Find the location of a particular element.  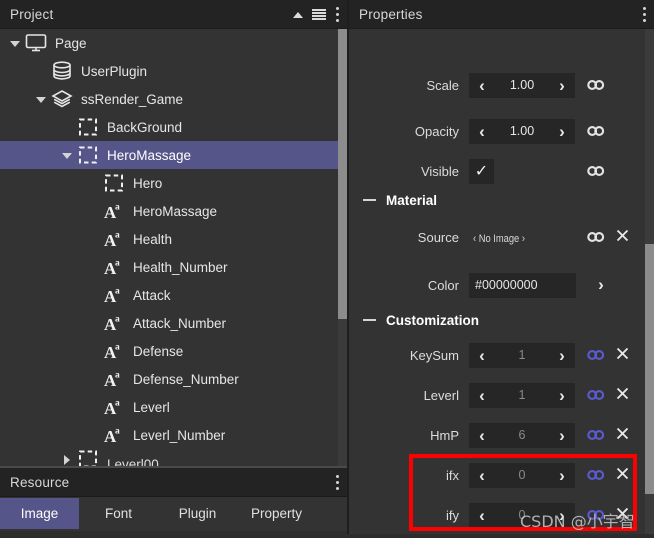

section-title: Customization is located at coordinates (432, 320).